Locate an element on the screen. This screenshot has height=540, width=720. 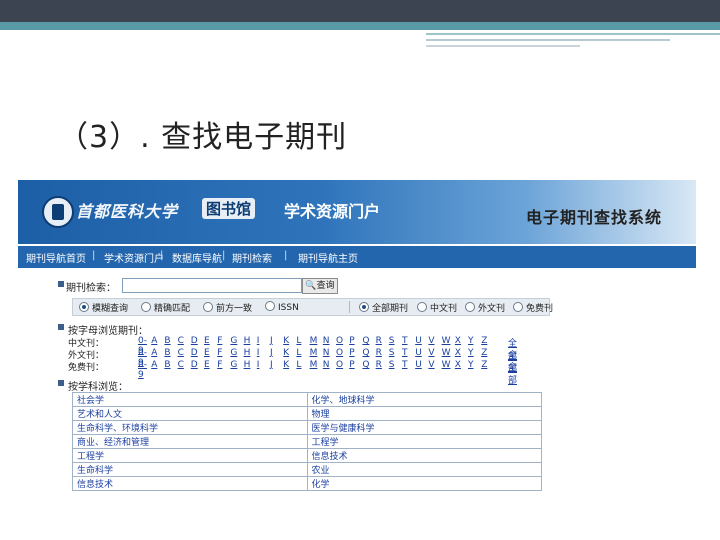
search-input is located at coordinates (212, 285).